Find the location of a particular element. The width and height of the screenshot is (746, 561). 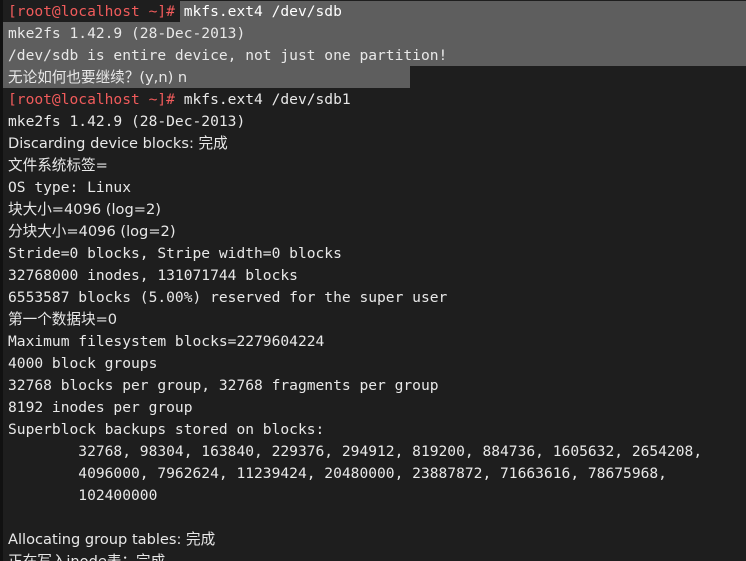

terminal-line: Superblock backups stored on blocks: is located at coordinates (374, 430).